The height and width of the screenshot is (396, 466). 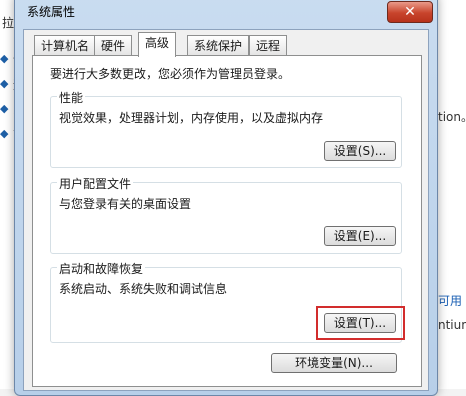 What do you see at coordinates (452, 325) in the screenshot?
I see `background-text: ntium` at bounding box center [452, 325].